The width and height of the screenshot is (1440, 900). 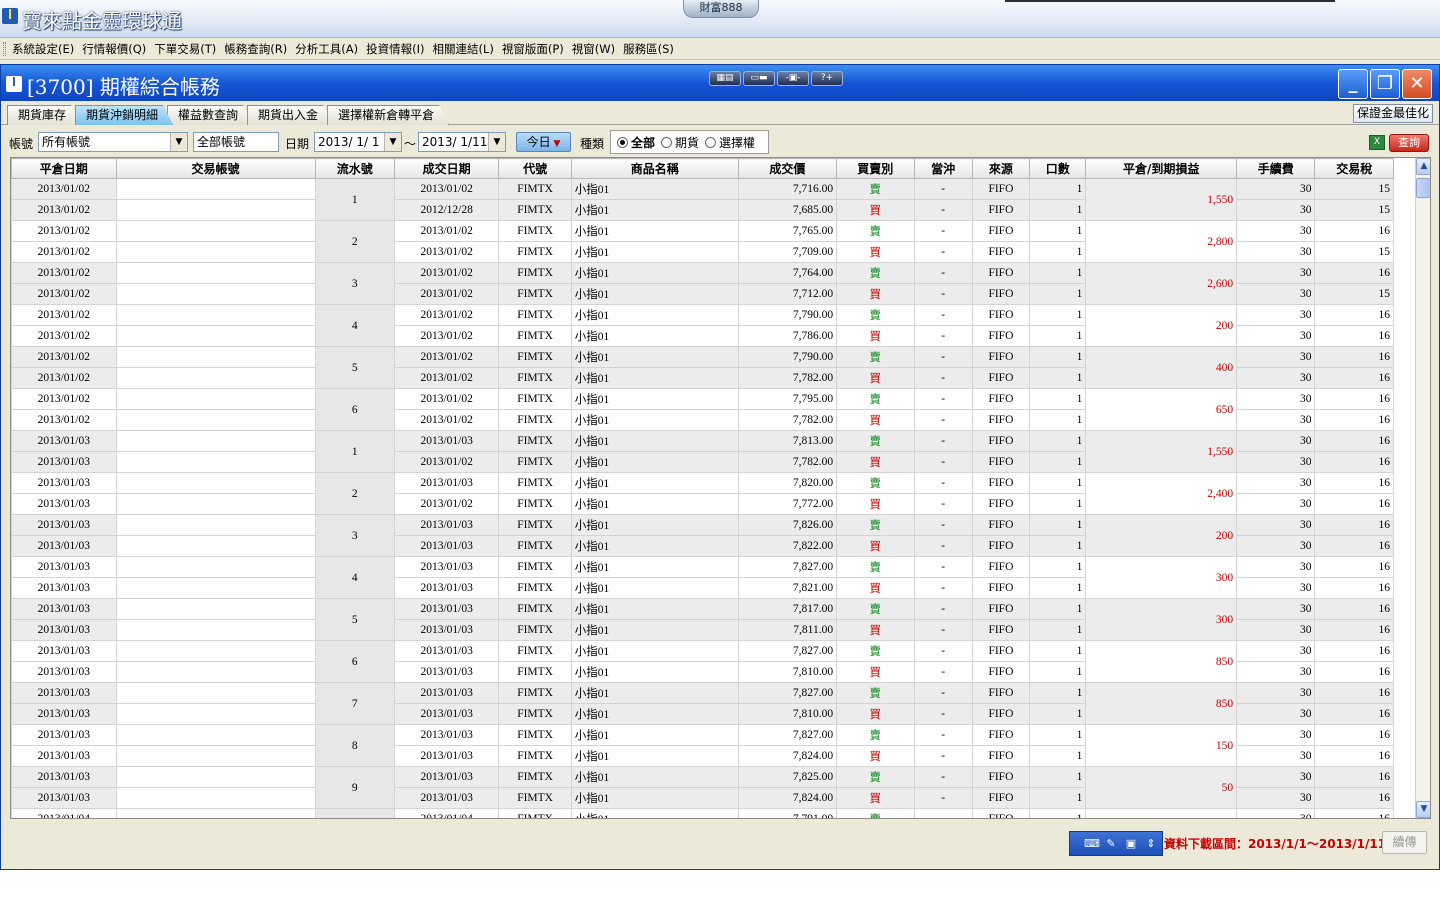 What do you see at coordinates (1393, 113) in the screenshot?
I see `margin-optimize-button: 保證金最佳化` at bounding box center [1393, 113].